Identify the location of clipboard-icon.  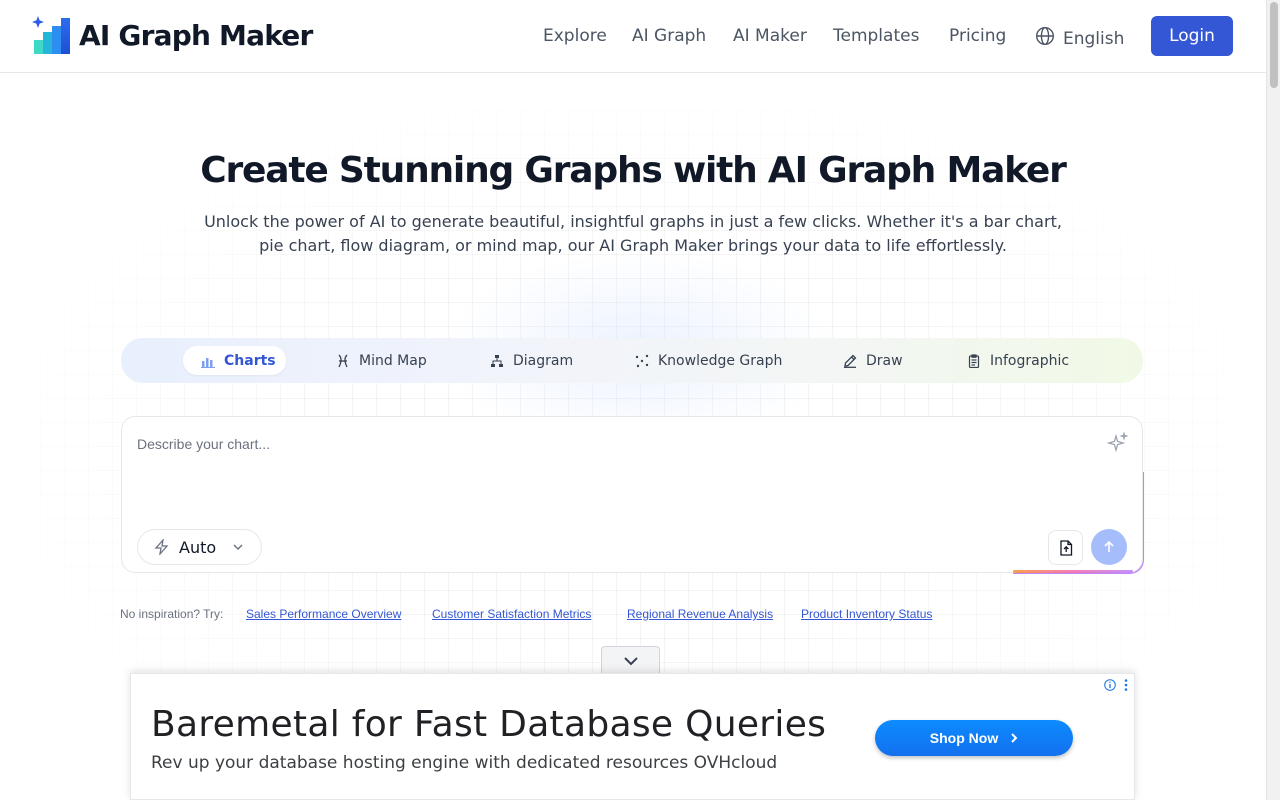
(974, 361).